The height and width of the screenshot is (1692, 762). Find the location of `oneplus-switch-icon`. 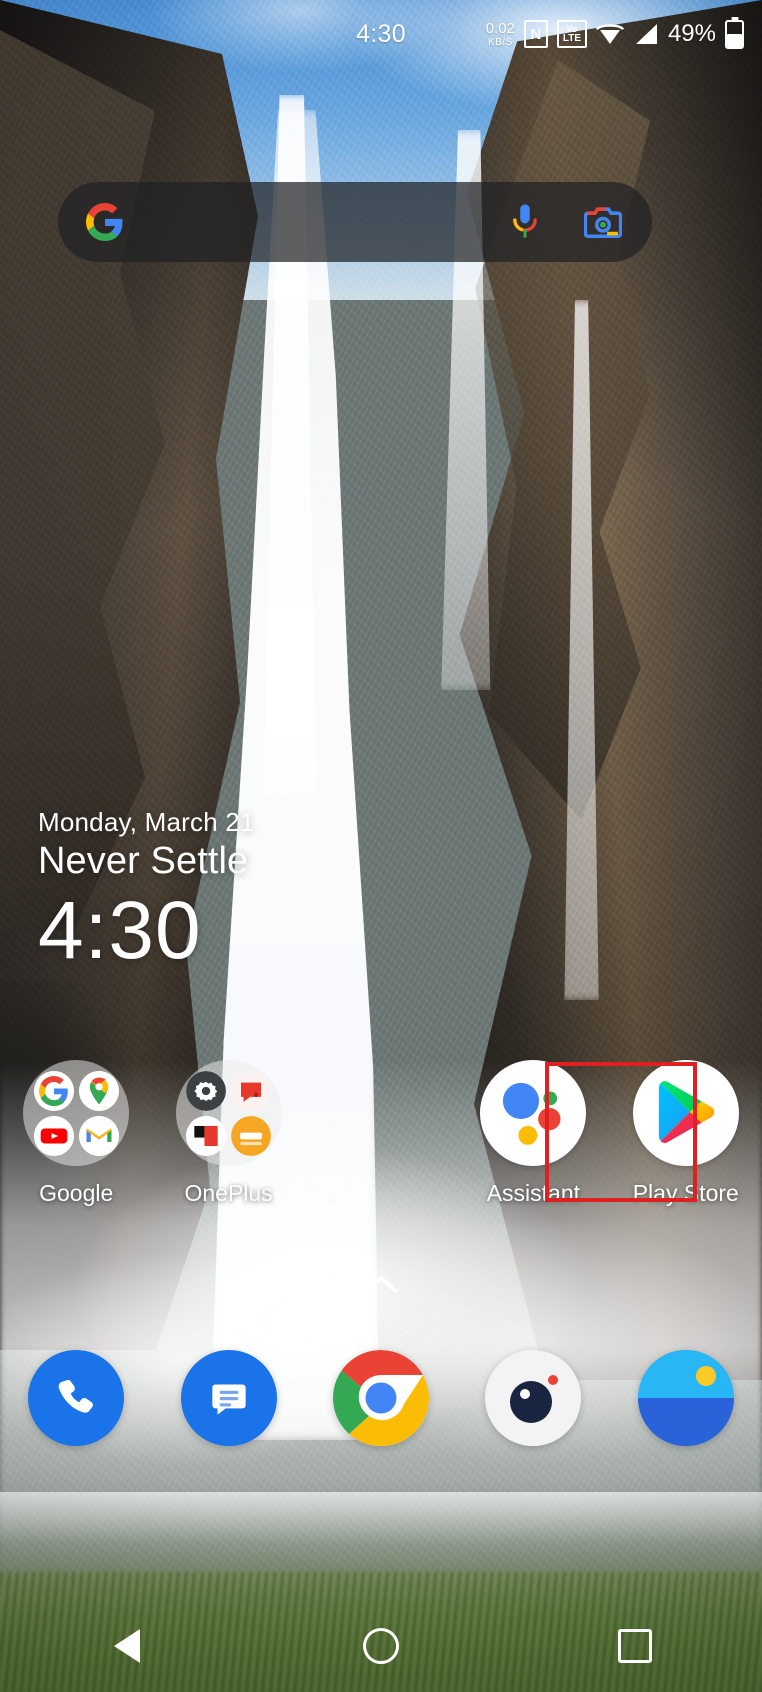

oneplus-switch-icon is located at coordinates (206, 1135).